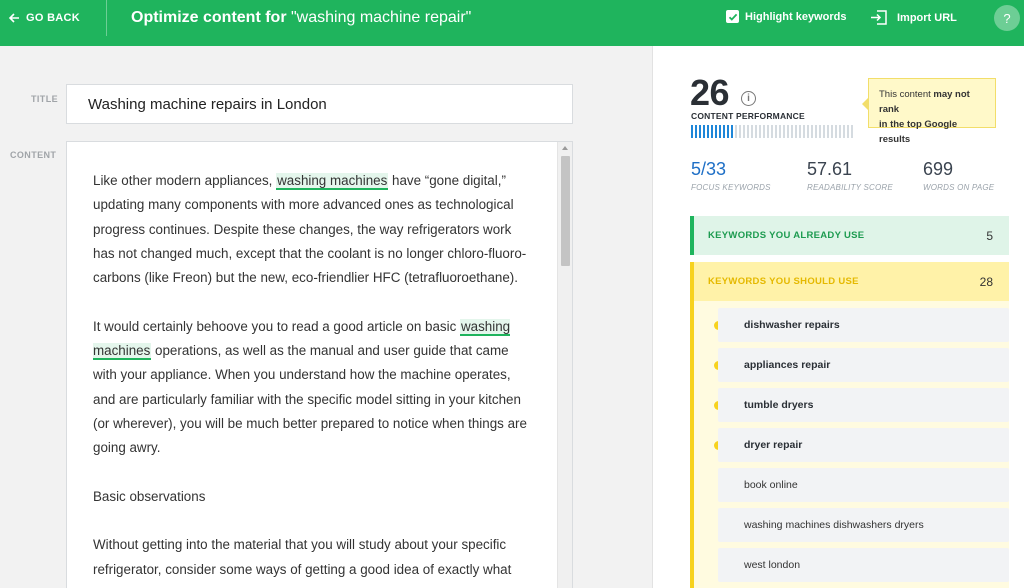  What do you see at coordinates (906, 94) in the screenshot?
I see `tooltip-text-pre: This content` at bounding box center [906, 94].